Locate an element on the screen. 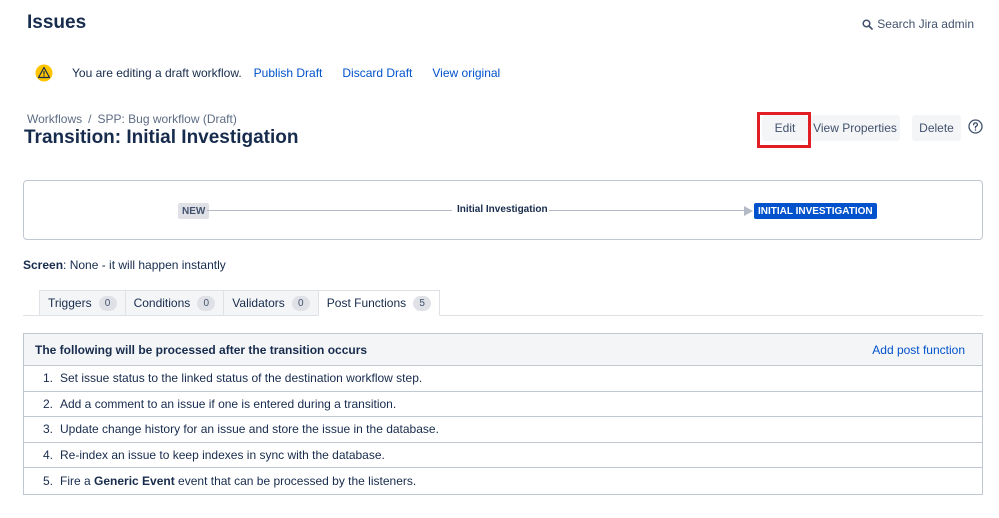  diagram-transition-label: Initial Investigation is located at coordinates (502, 209).